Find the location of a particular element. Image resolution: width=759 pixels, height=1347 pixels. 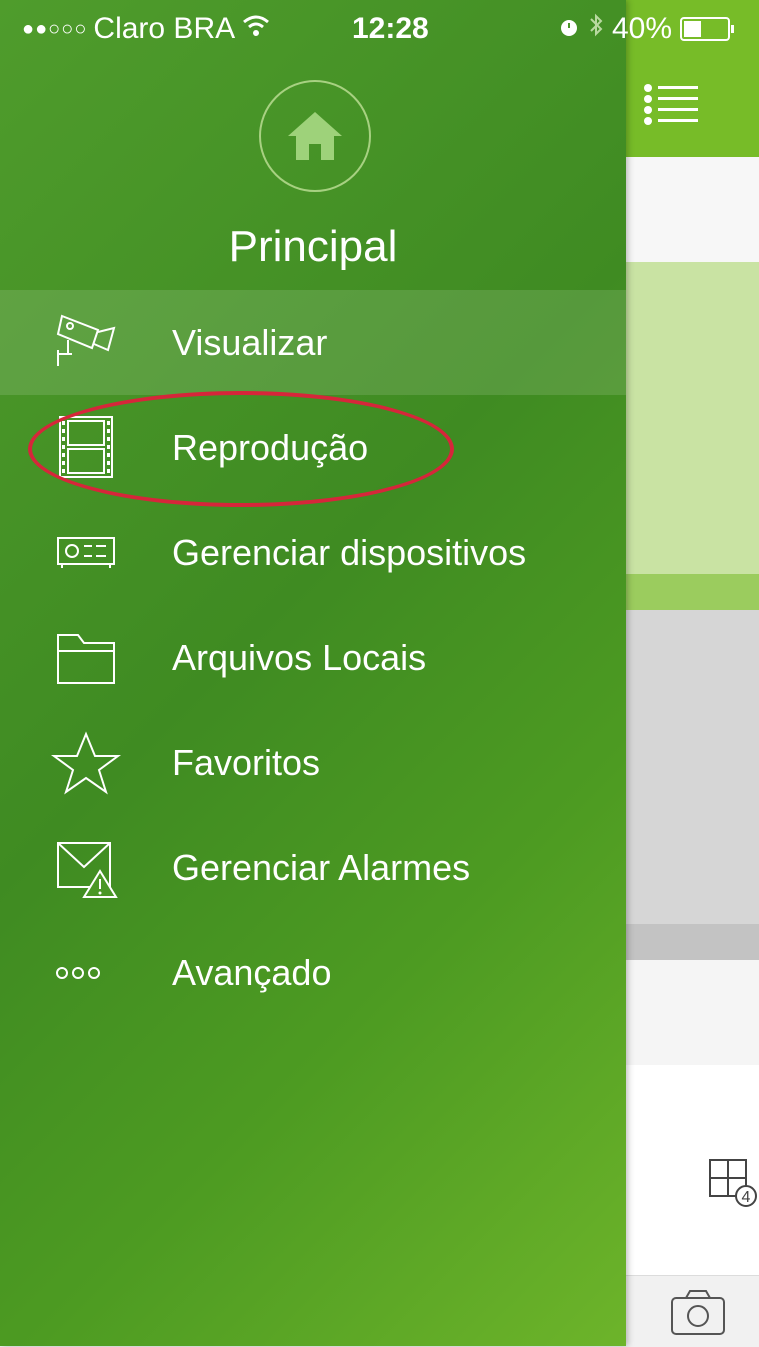

status-bar: ●●○○○ Claro BRA 12:28 40% is located at coordinates (379, 30).